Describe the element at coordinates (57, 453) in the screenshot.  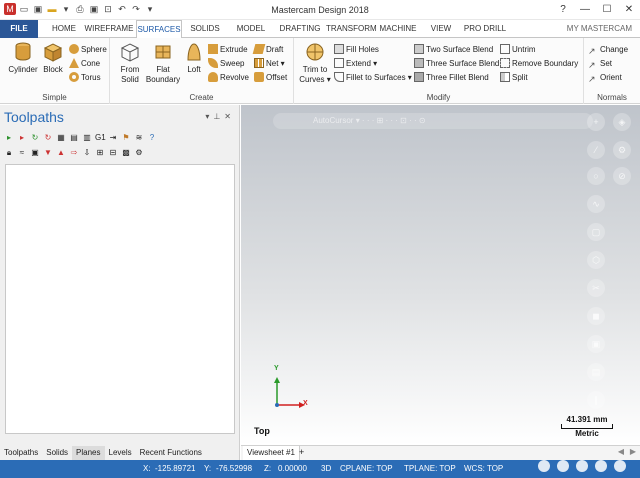
I see `tab-solids: Solids` at that location.